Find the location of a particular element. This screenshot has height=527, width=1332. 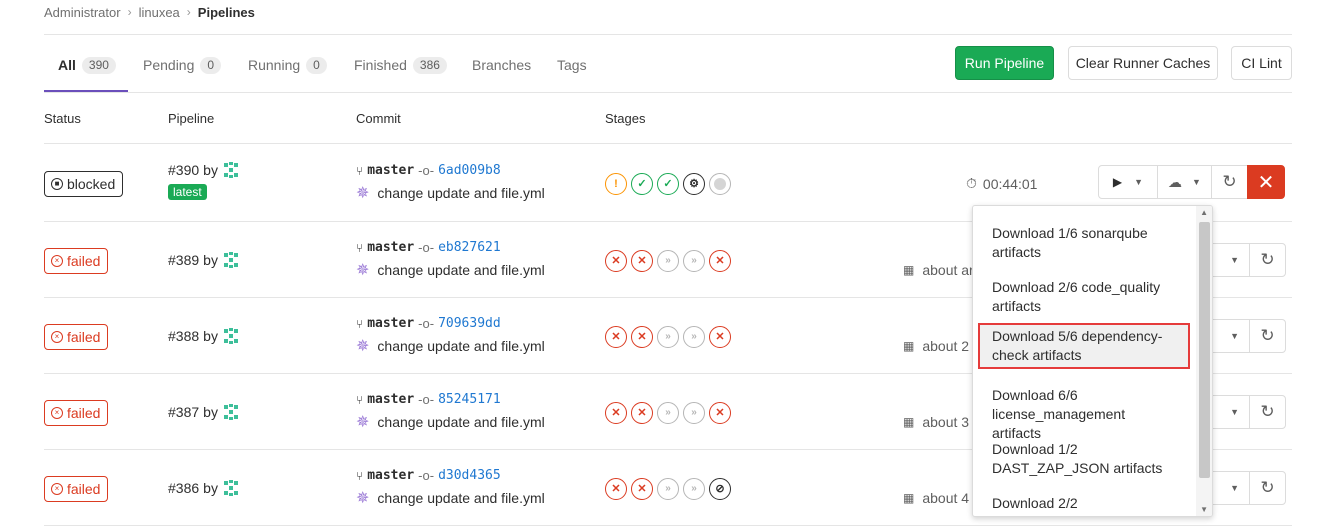

breadcrumb-item-administrator: Administrator is located at coordinates (82, 12).